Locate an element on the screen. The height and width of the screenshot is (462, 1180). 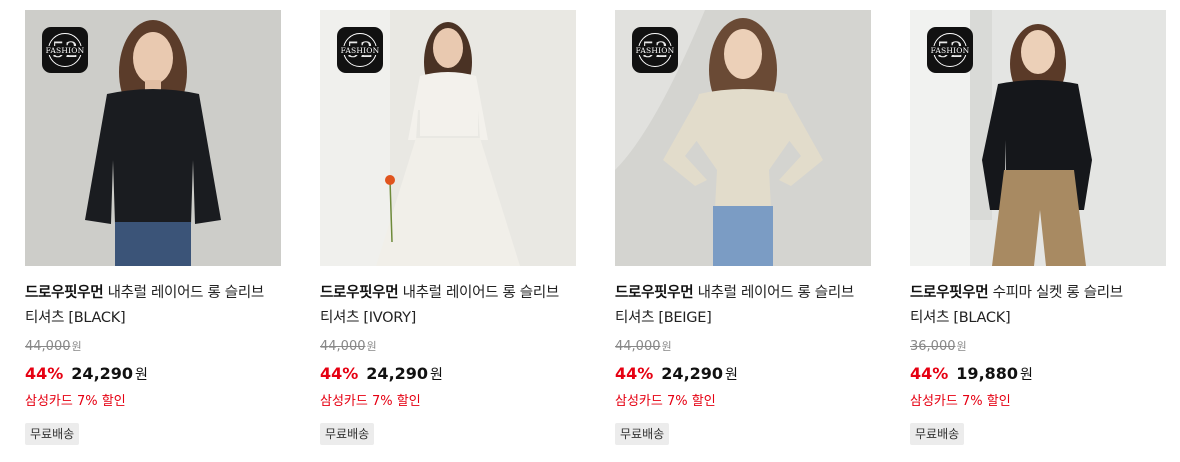
original-price: 36,000원 is located at coordinates (938, 346).